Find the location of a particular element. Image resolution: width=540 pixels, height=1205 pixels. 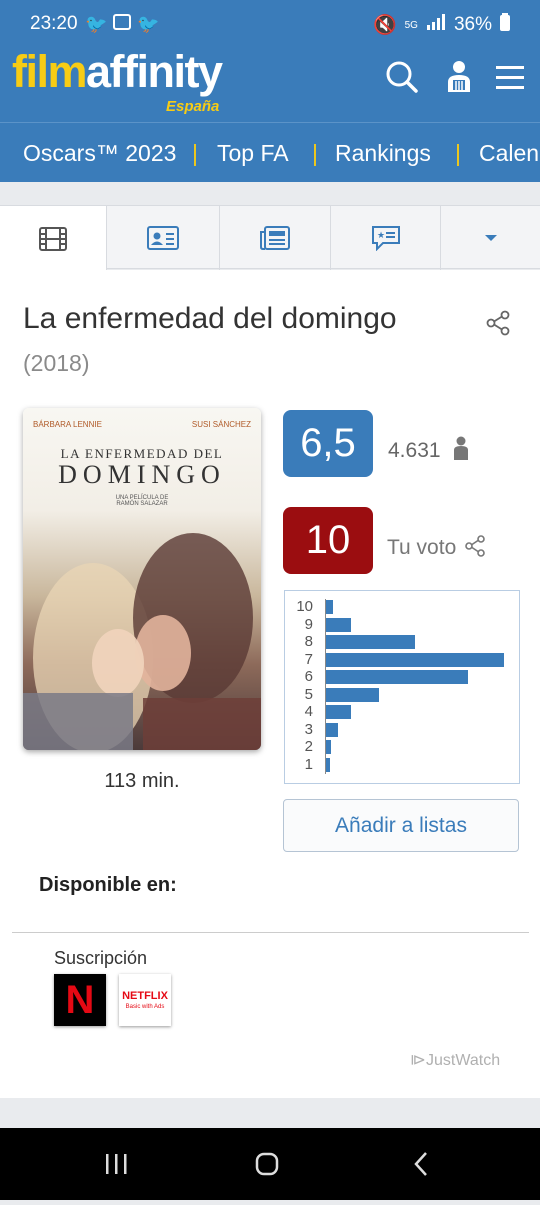

movie-title: La enfermedad del domingo is located at coordinates (210, 318).